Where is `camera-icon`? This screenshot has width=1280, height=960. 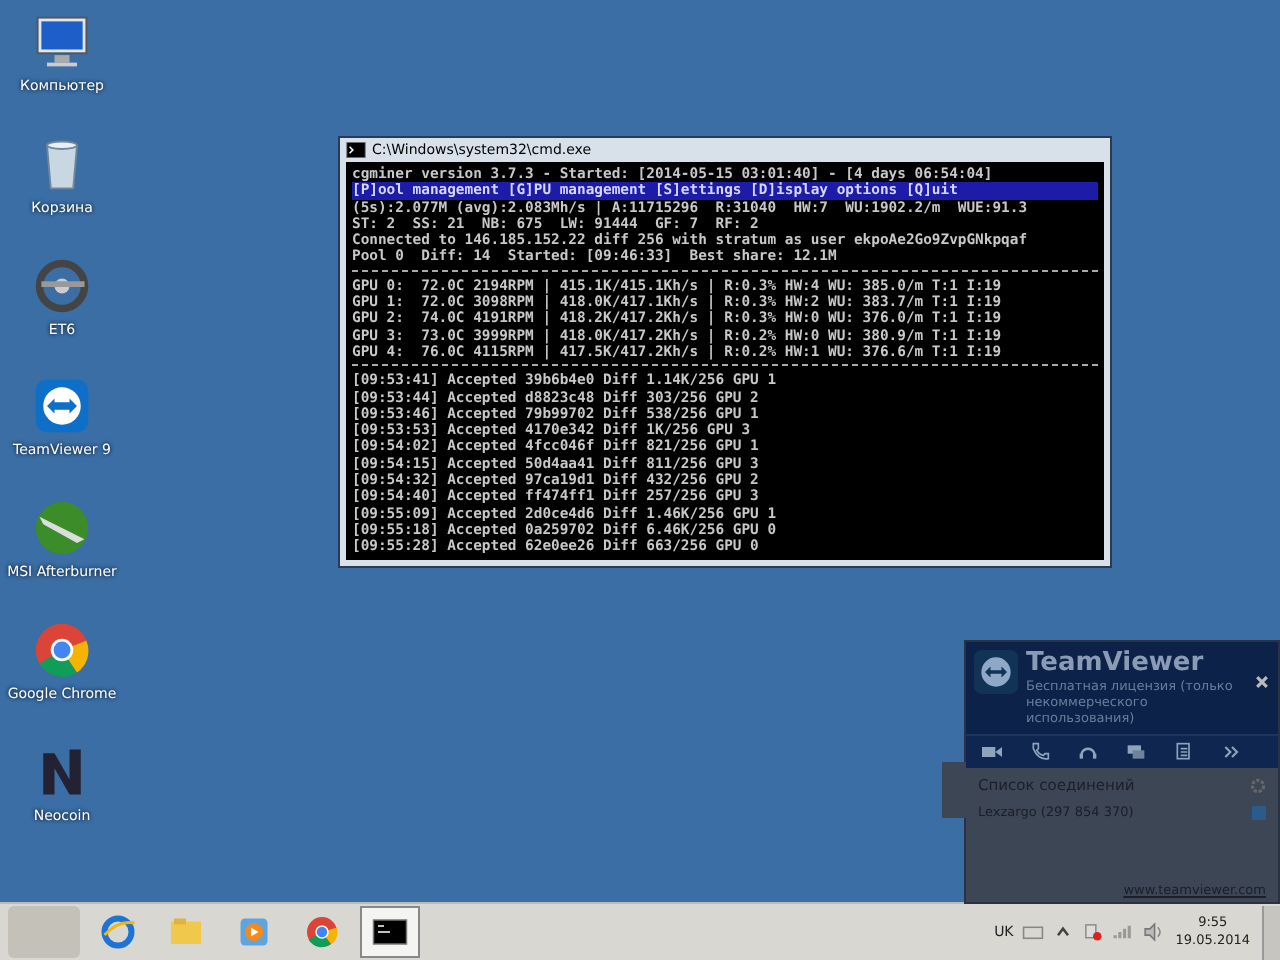 camera-icon is located at coordinates (992, 752).